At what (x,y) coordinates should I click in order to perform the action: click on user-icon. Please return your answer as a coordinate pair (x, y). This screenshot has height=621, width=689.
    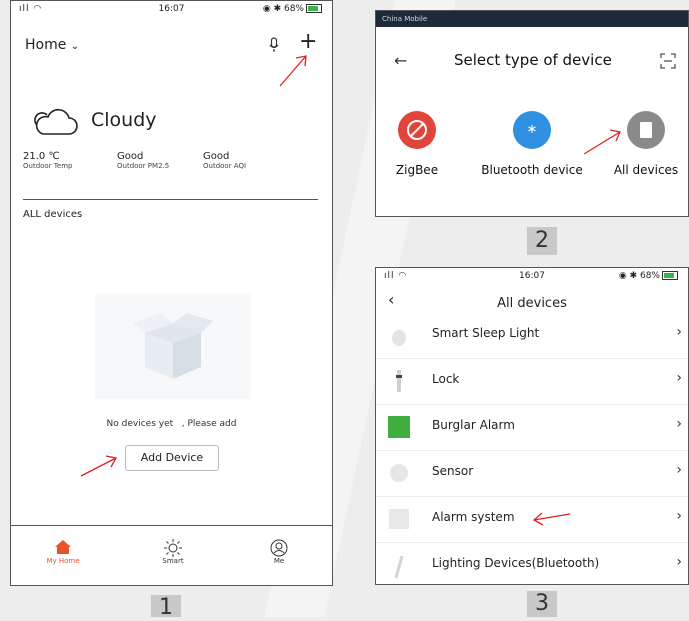
    Looking at the image, I should click on (279, 548).